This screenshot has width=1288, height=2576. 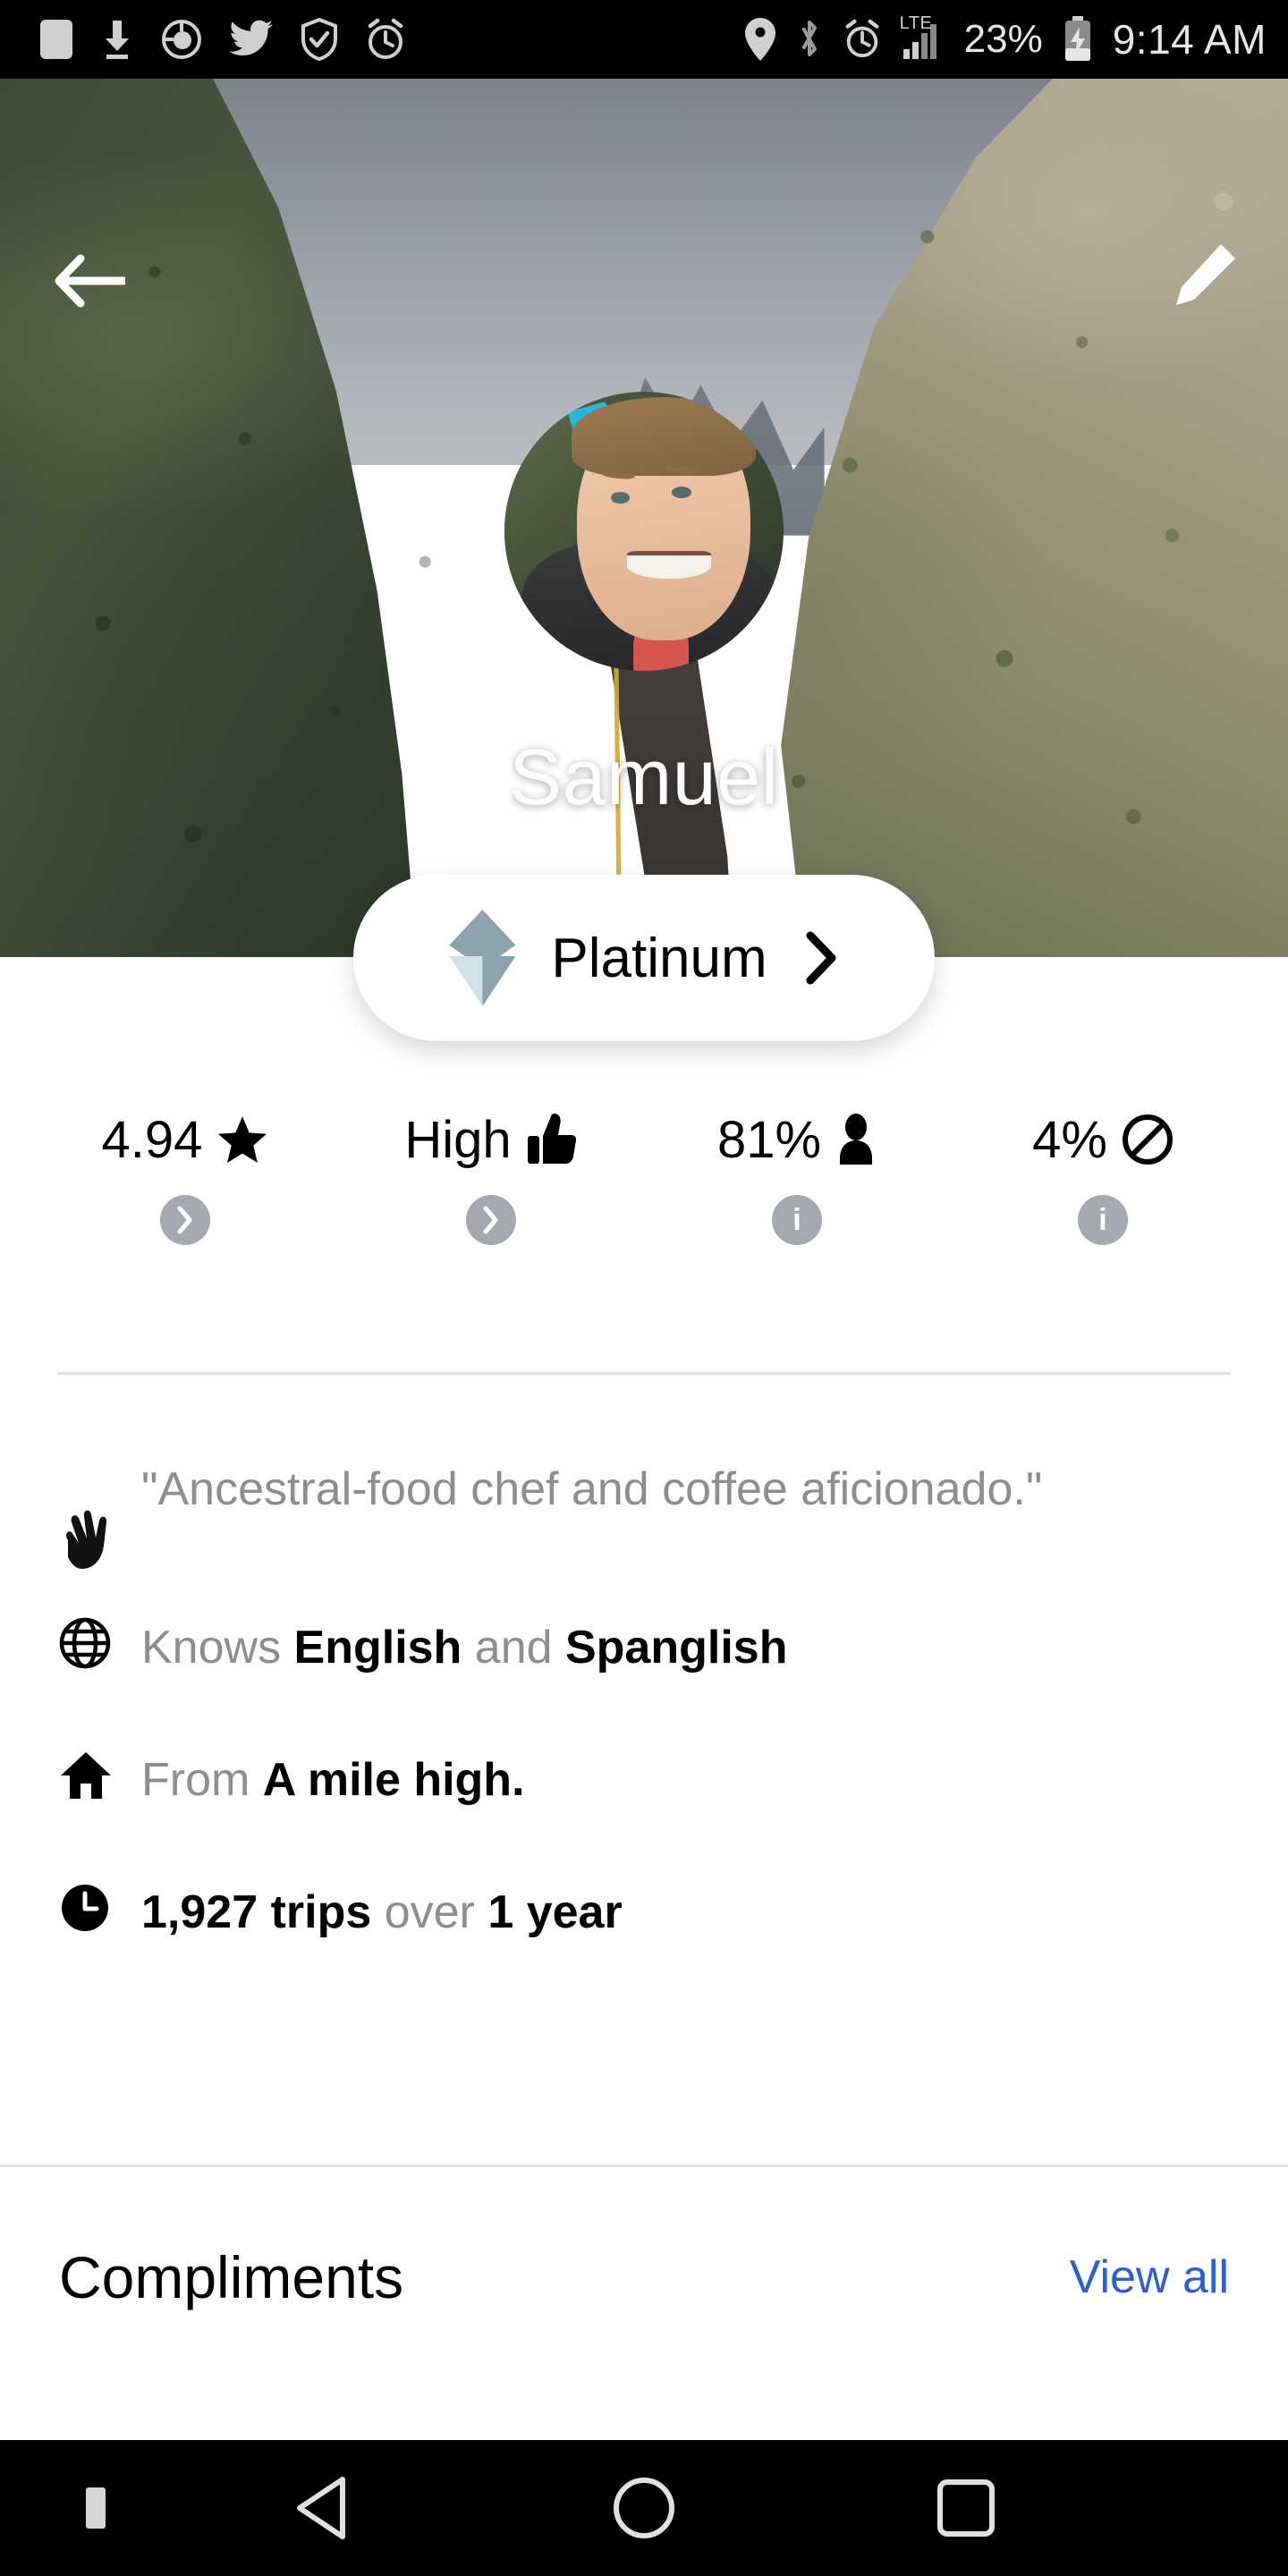 I want to click on avatar, so click(x=644, y=531).